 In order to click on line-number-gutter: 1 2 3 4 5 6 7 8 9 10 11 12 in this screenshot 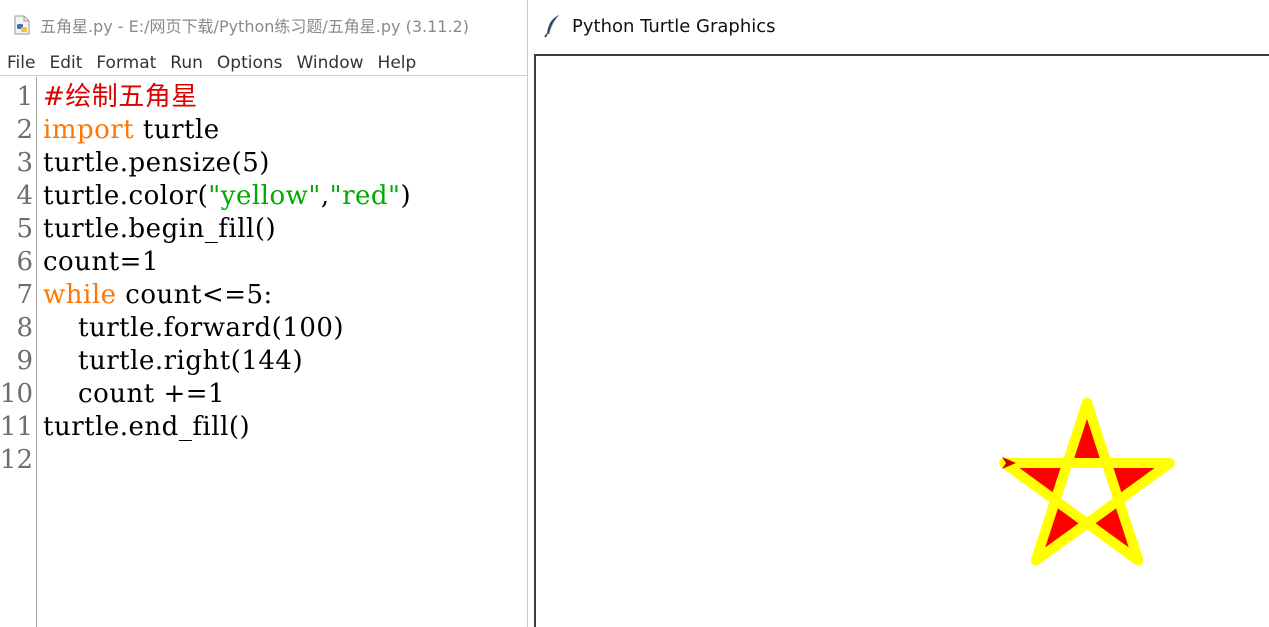, I will do `click(18, 352)`.